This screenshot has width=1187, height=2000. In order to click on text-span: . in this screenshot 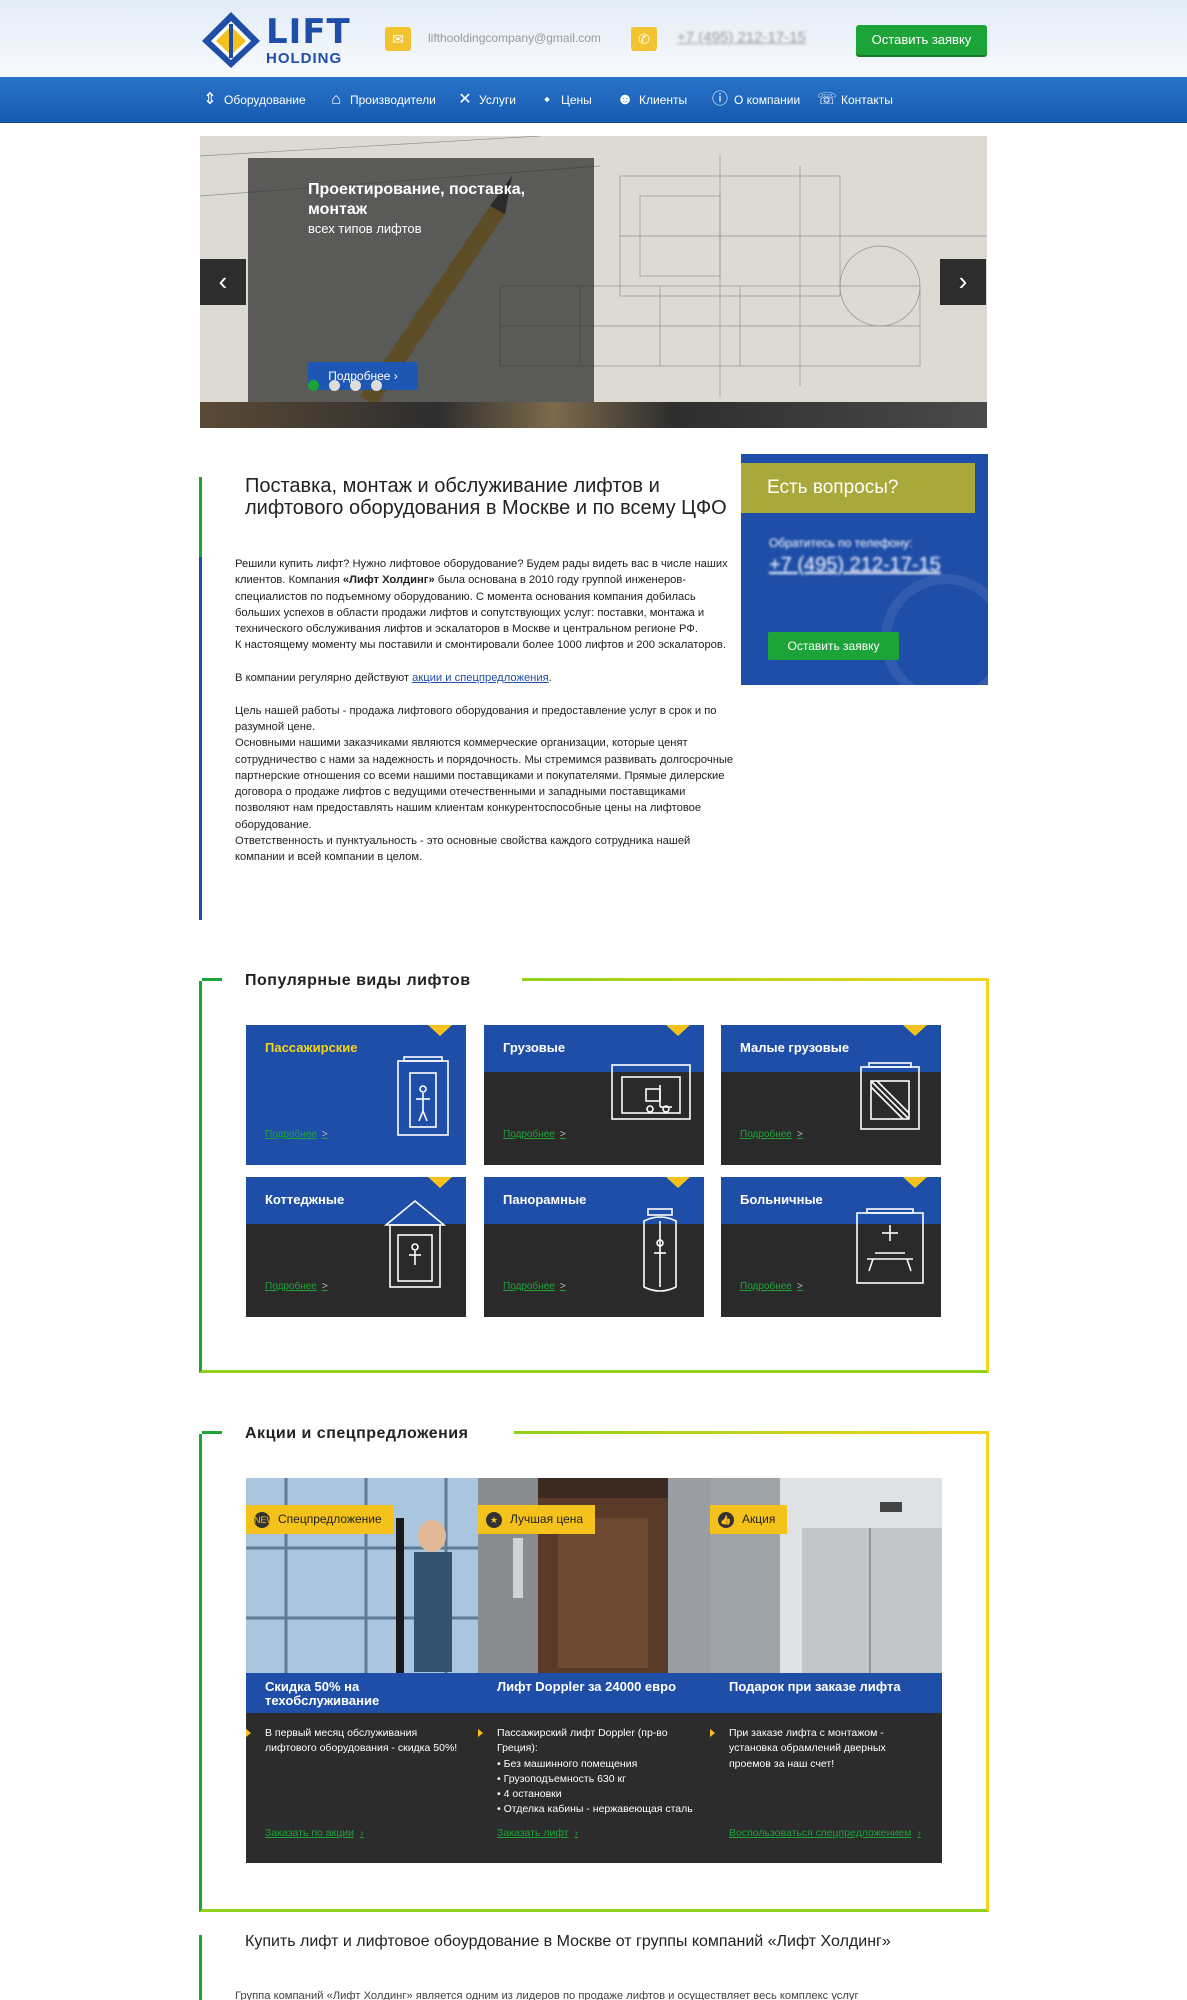, I will do `click(550, 678)`.